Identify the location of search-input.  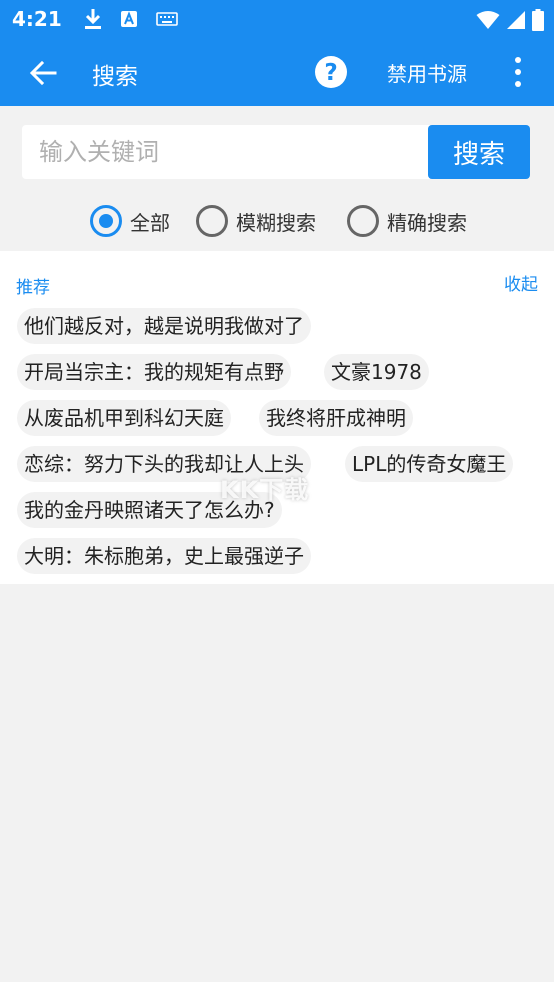
(226, 152).